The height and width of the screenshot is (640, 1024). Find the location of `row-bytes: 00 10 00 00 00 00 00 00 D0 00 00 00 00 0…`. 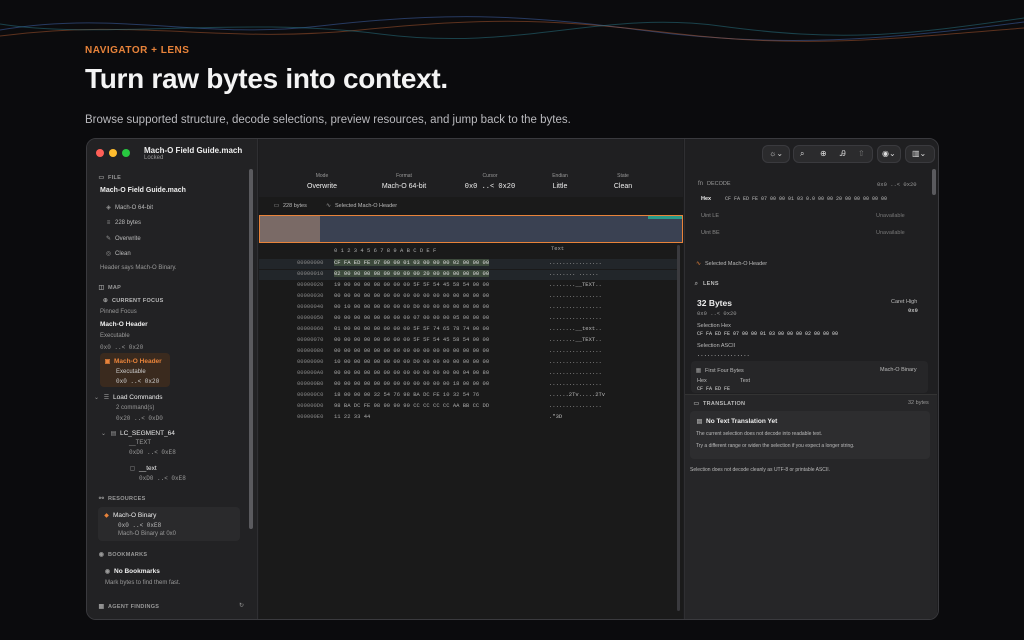

row-bytes: 00 10 00 00 00 00 00 00 D0 00 00 00 00 0… is located at coordinates (411, 306).